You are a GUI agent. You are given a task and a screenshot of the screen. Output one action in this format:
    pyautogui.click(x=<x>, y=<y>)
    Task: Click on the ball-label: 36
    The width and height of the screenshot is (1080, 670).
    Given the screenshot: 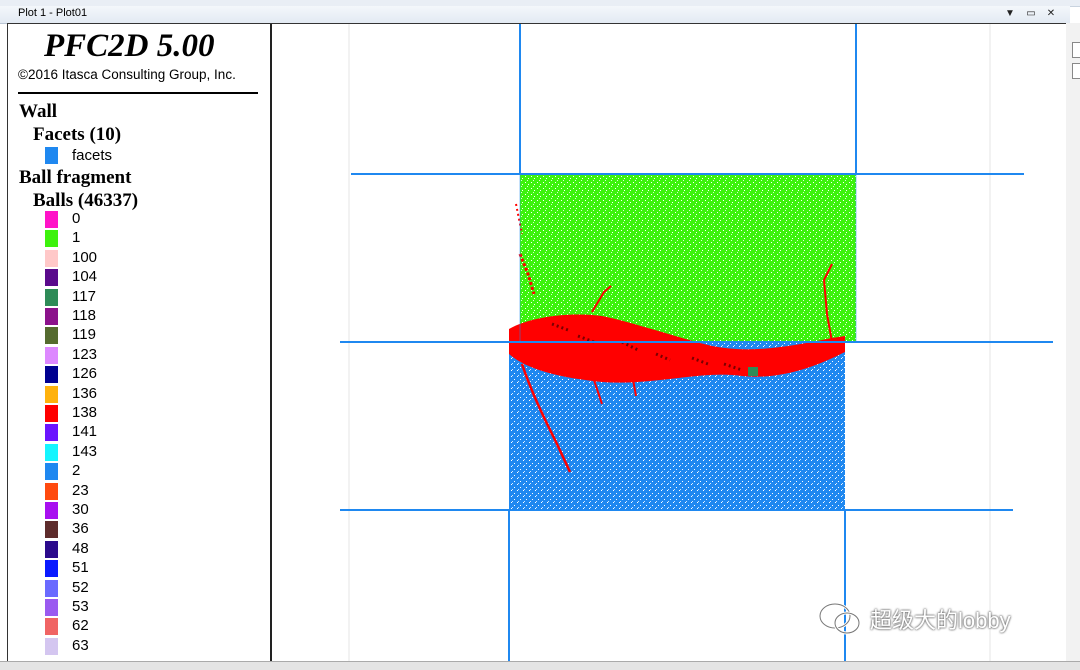 What is the action you would take?
    pyautogui.click(x=80, y=529)
    